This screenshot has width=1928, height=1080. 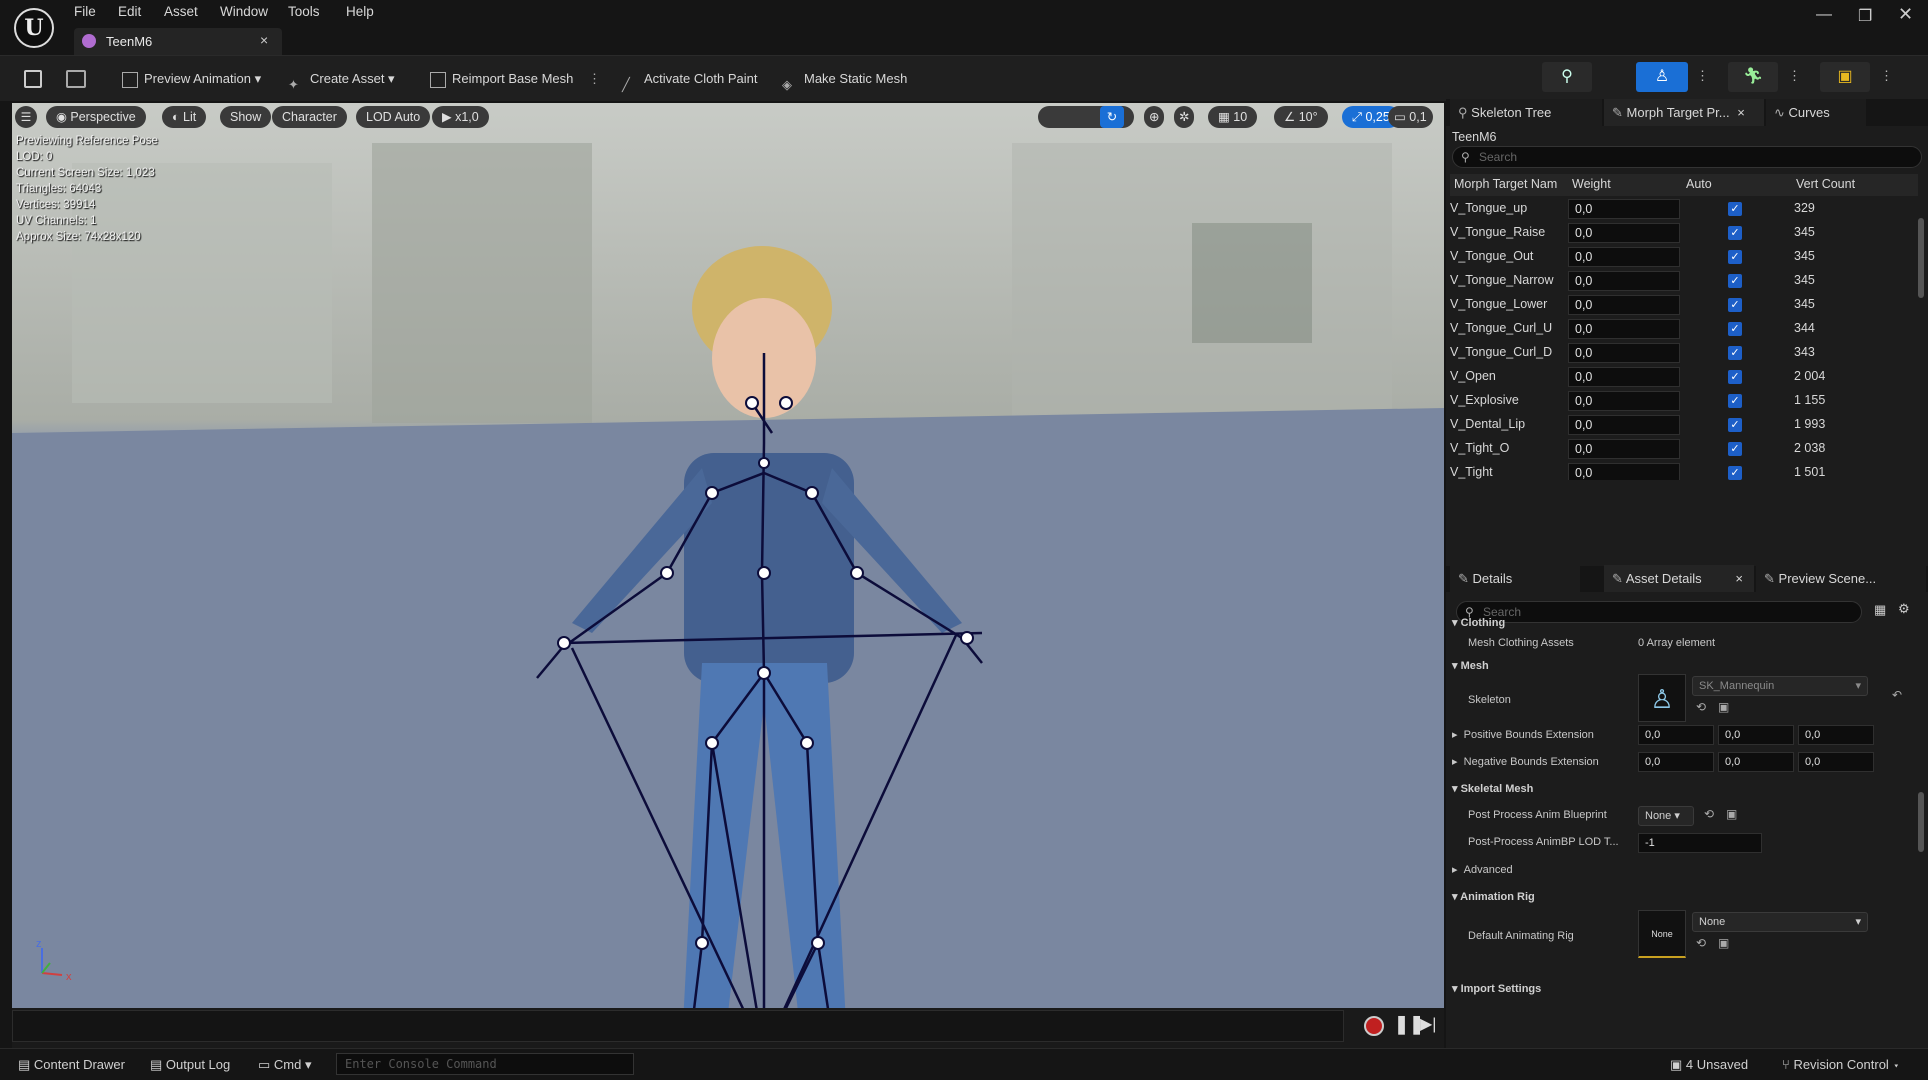 What do you see at coordinates (1702, 76) in the screenshot?
I see `mesh-mode-menu-icon: ⋮` at bounding box center [1702, 76].